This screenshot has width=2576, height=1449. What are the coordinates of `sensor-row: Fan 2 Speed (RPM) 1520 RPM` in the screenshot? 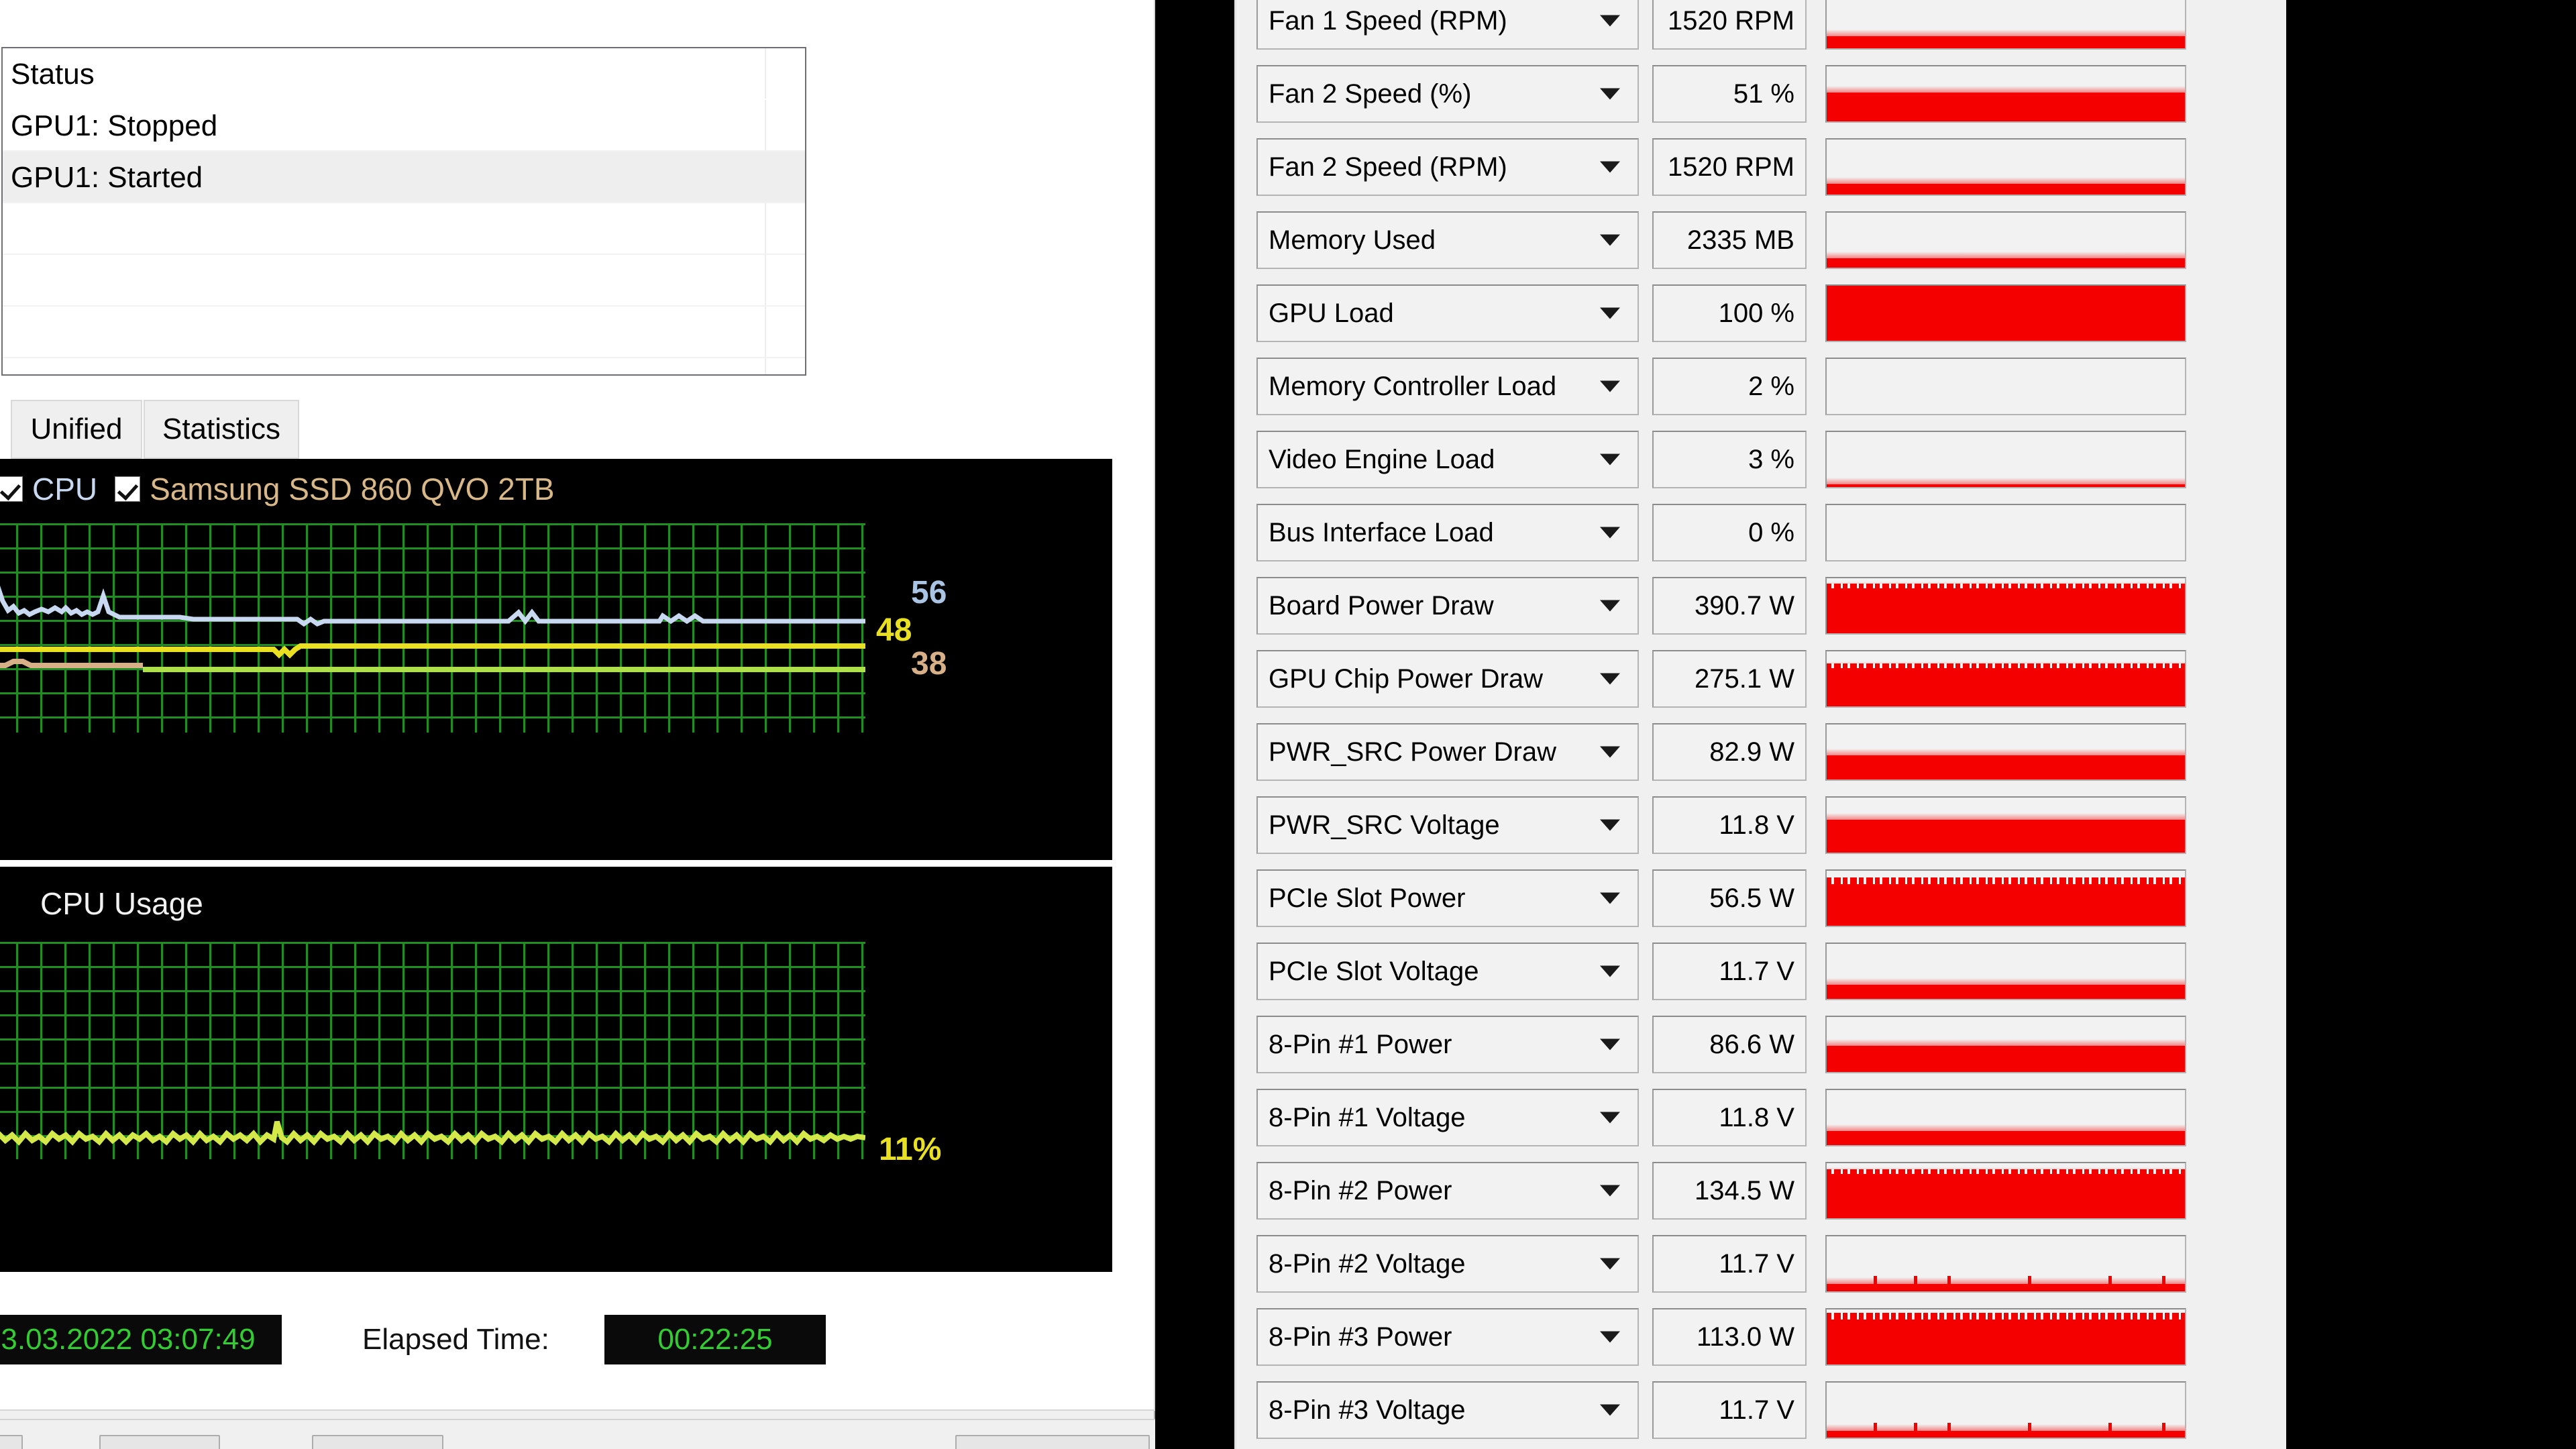 It's located at (1762, 170).